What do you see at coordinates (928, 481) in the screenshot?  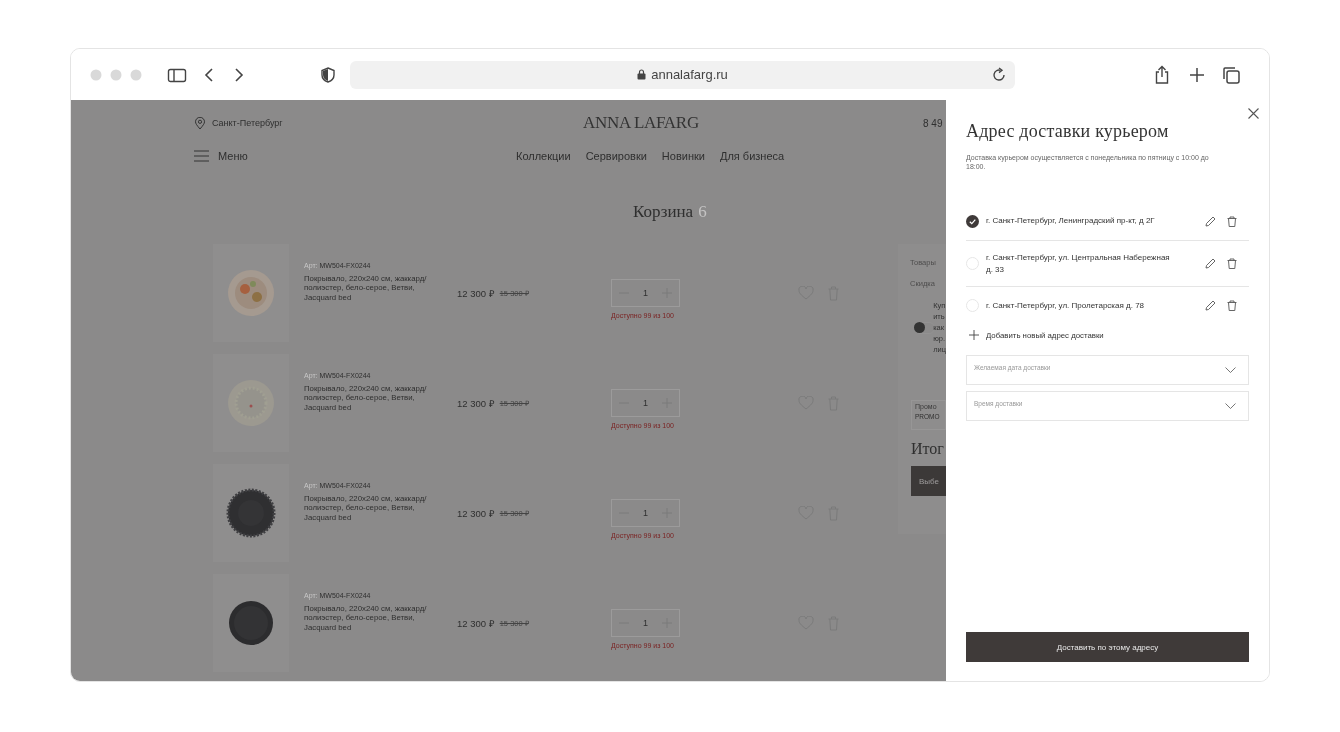 I see `checkout-button: Выбе` at bounding box center [928, 481].